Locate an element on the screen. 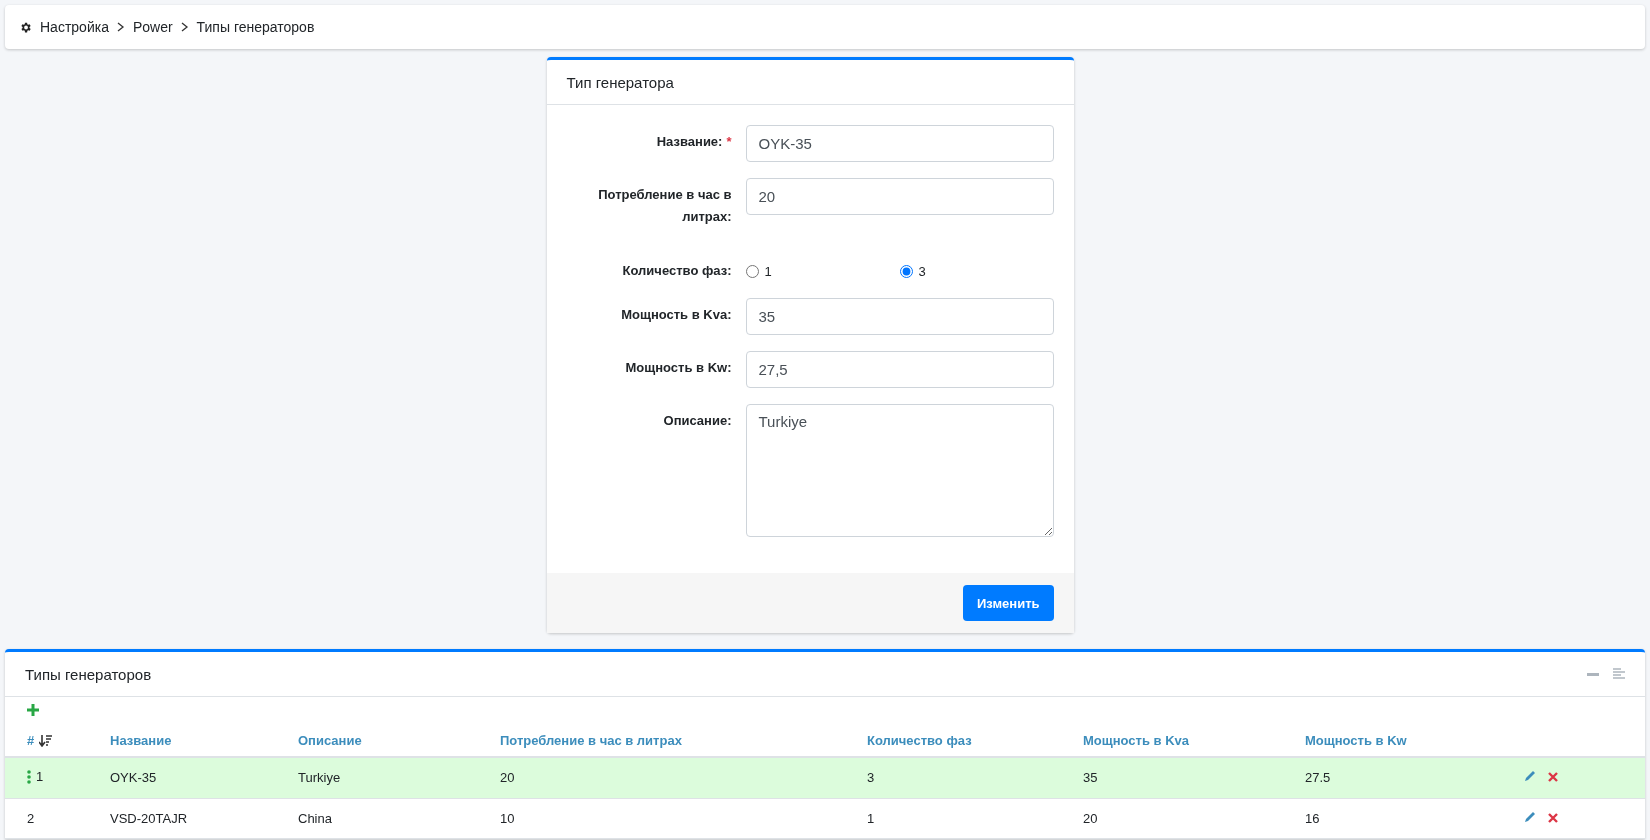 This screenshot has height=840, width=1650. table-cell: 2 is located at coordinates (57, 818).